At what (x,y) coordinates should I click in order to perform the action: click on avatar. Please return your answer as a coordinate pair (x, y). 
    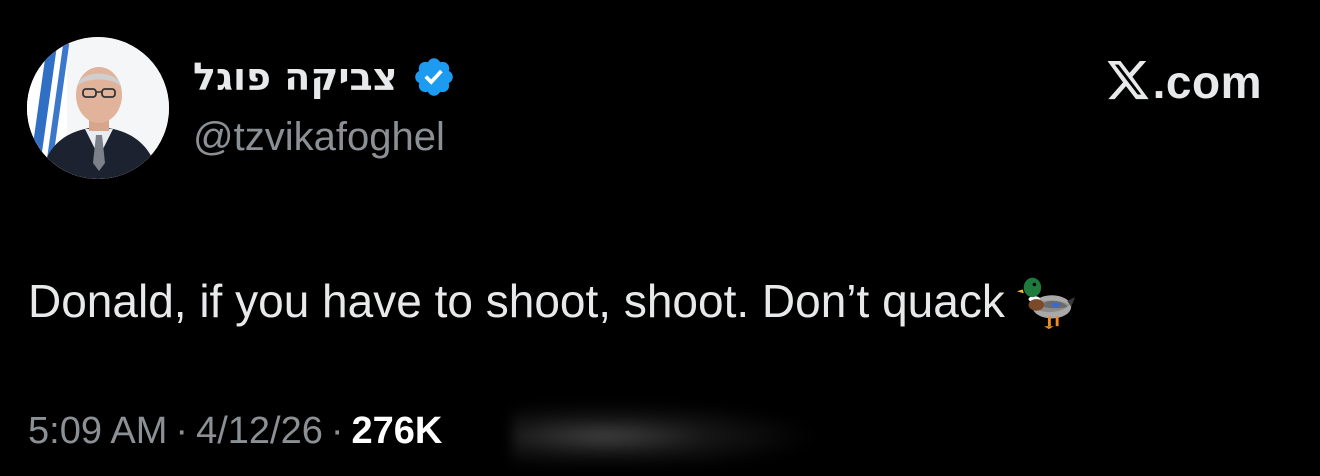
    Looking at the image, I should click on (98, 108).